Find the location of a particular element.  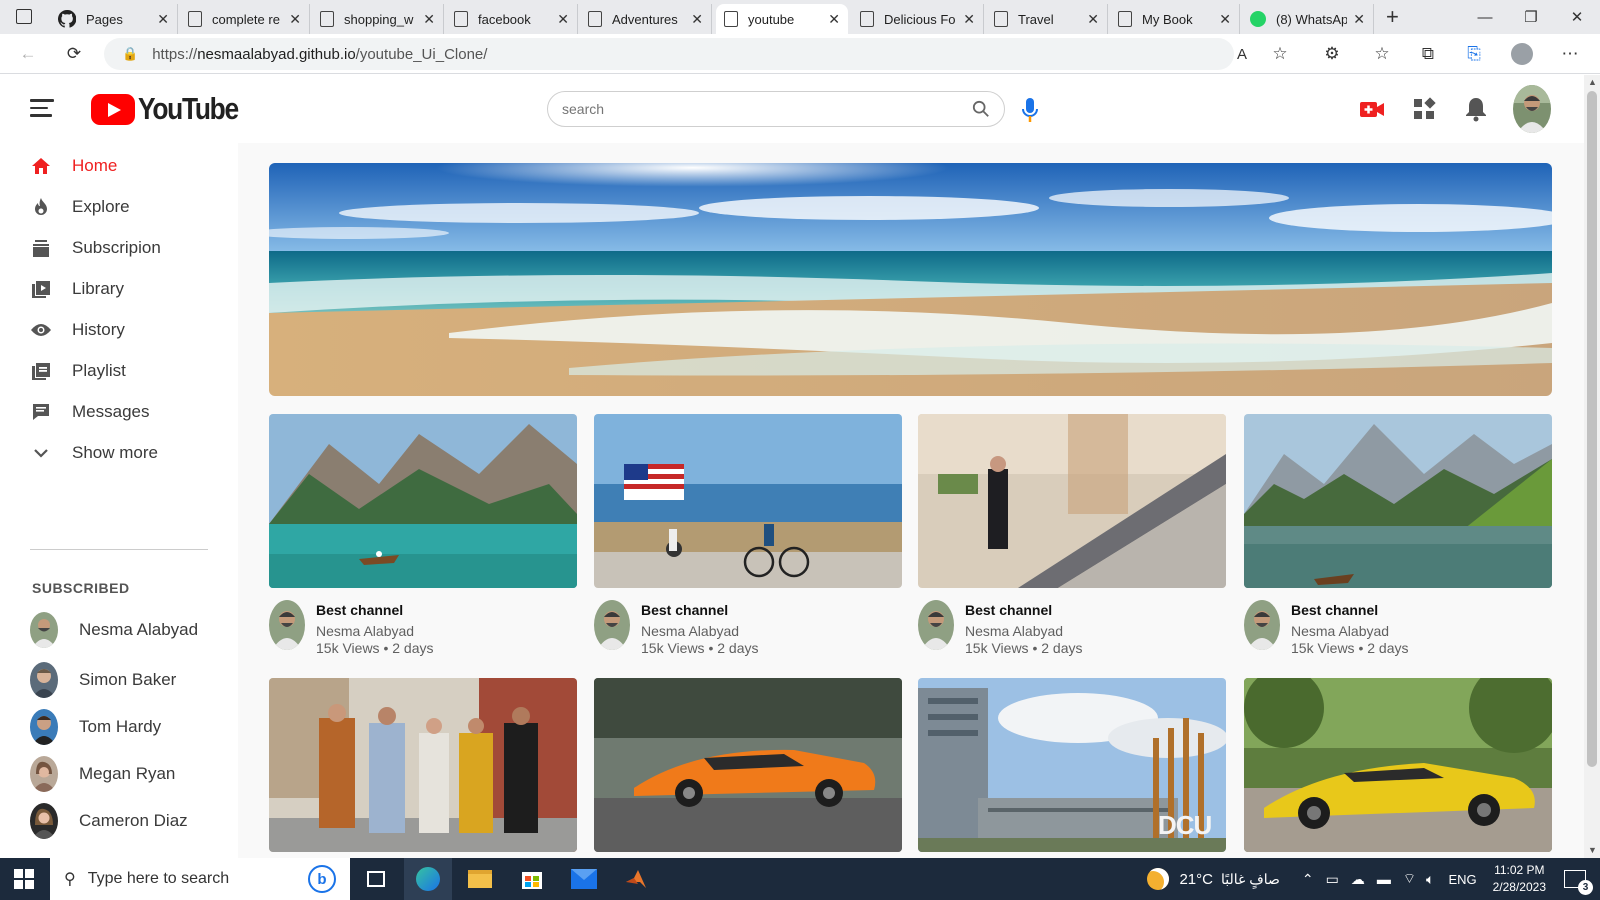

notifications-bell-icon is located at coordinates (1476, 109).